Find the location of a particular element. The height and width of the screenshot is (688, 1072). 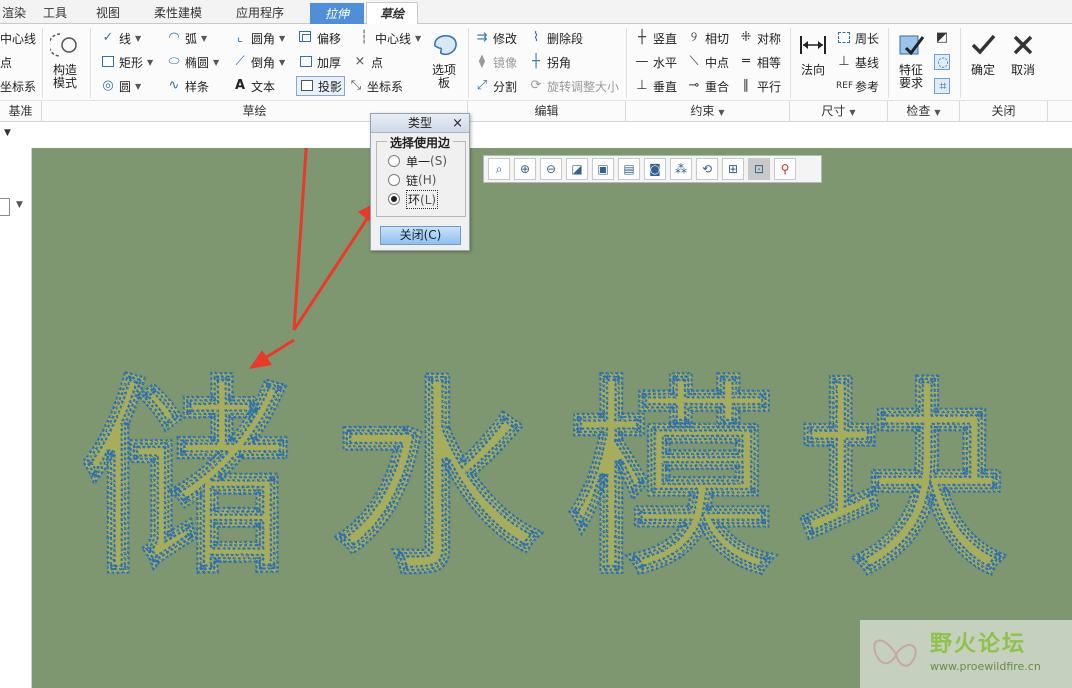

radio-loop: 环(L) is located at coordinates (413, 199).